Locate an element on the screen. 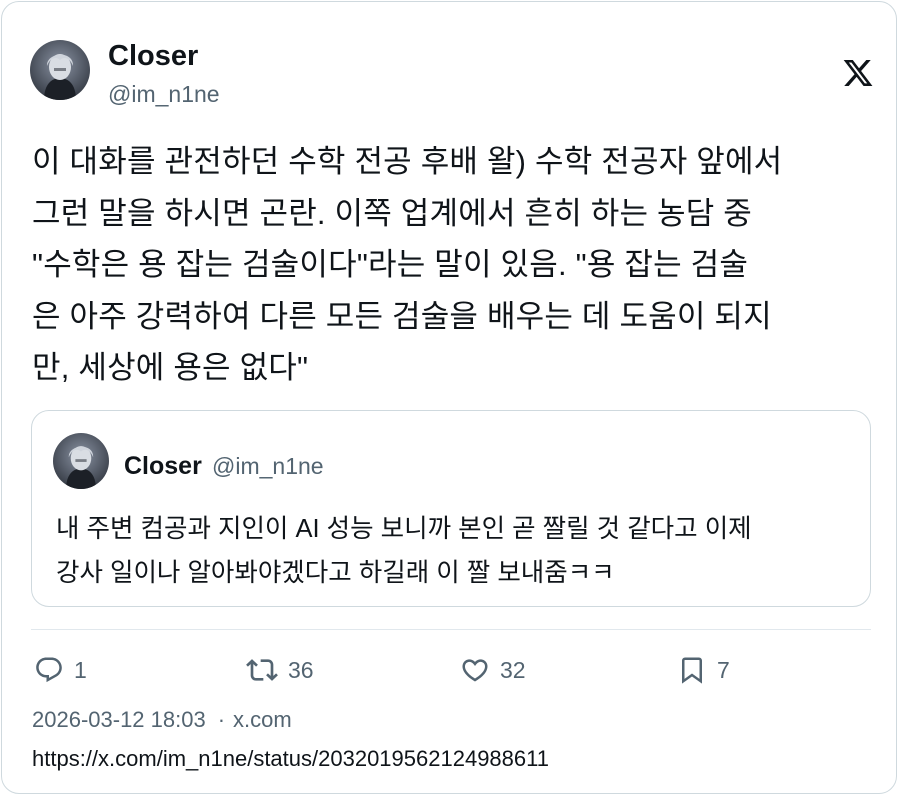 The image size is (900, 797). author-handle: @im_n1ne is located at coordinates (164, 94).